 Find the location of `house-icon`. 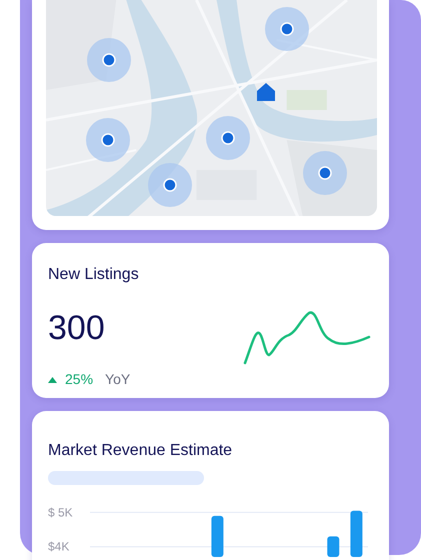

house-icon is located at coordinates (266, 92).